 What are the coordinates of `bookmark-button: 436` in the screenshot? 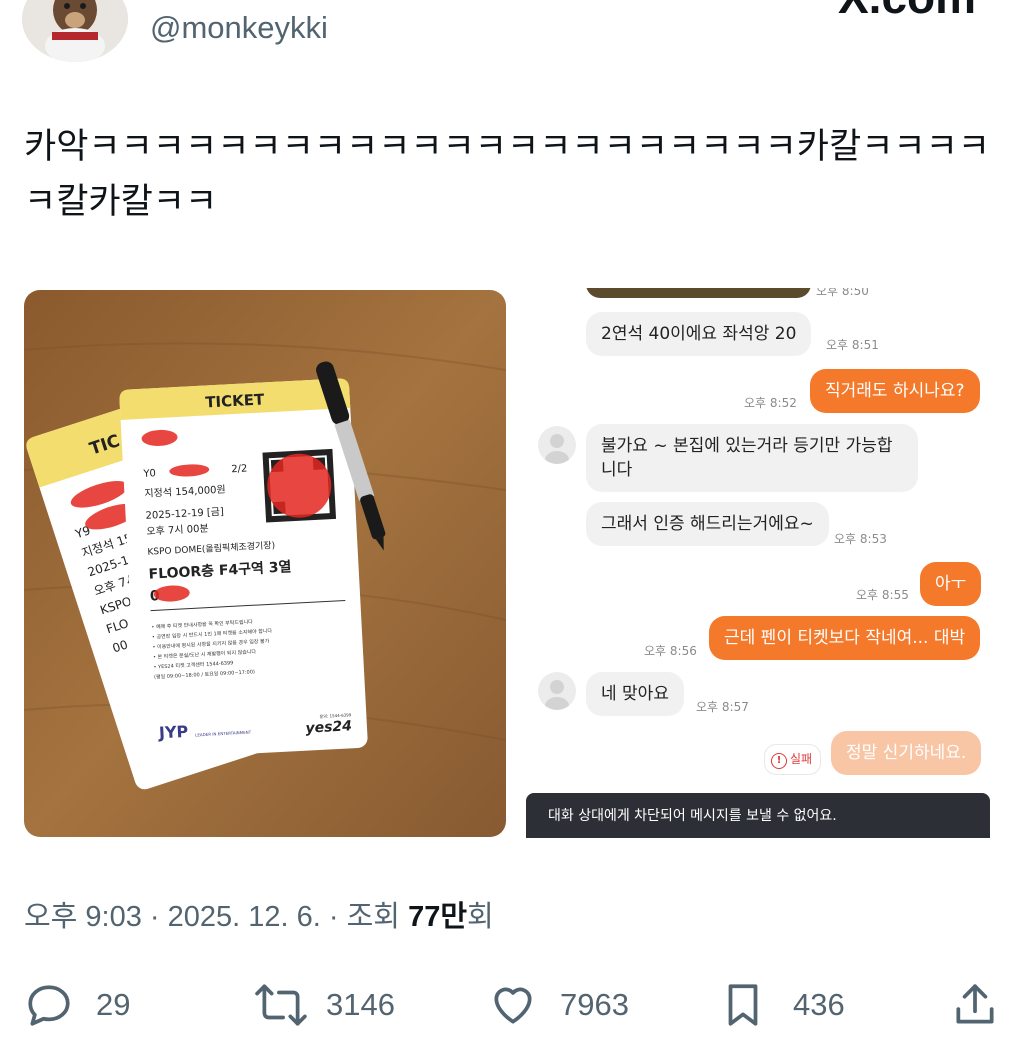 It's located at (781, 1005).